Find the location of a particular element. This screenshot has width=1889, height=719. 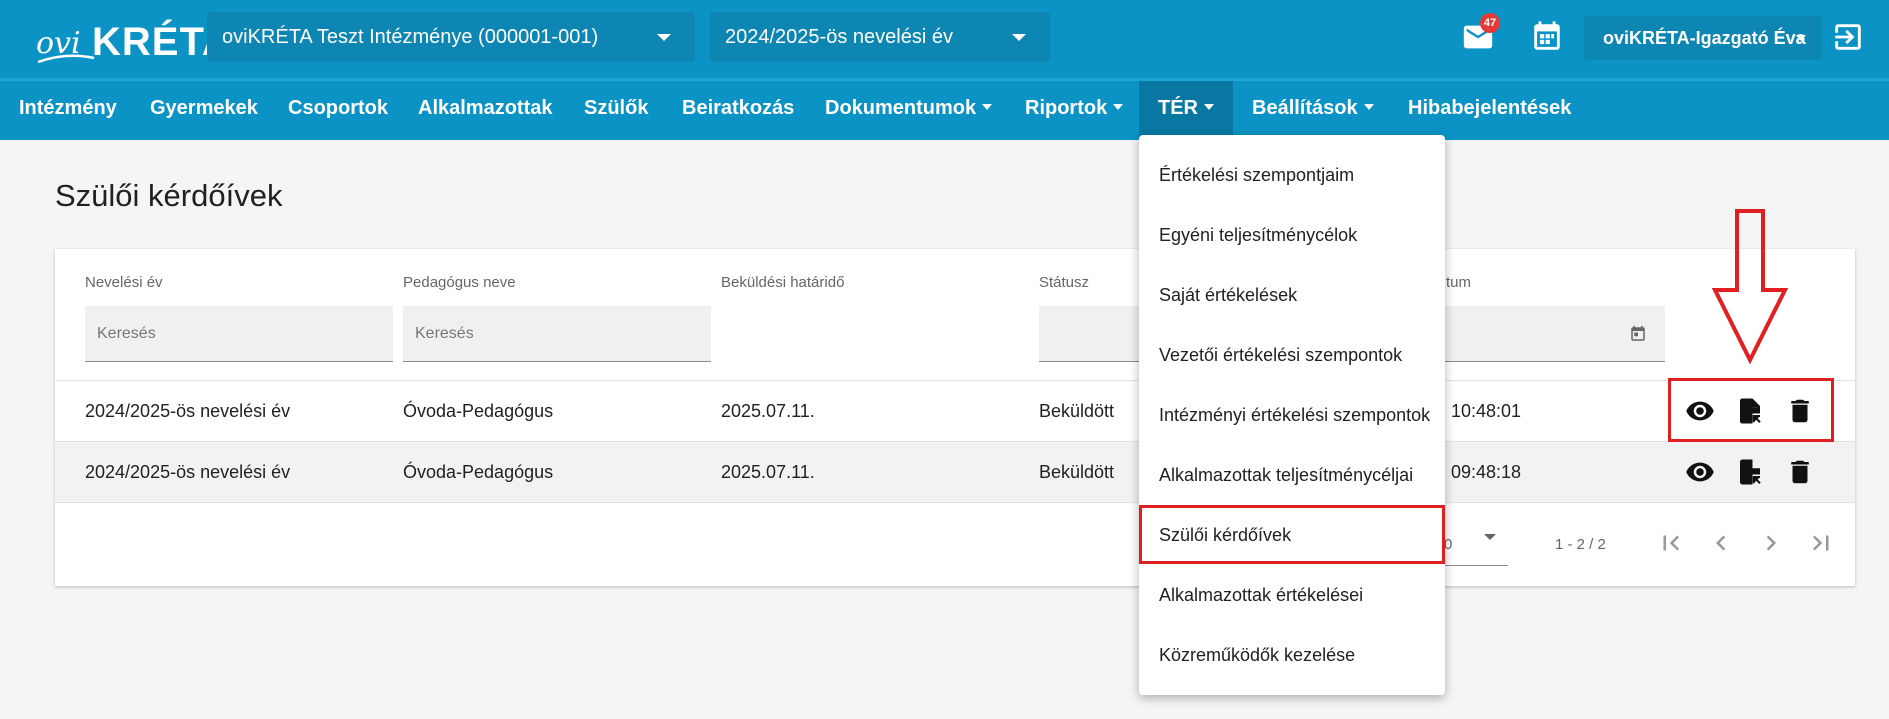

logout-icon is located at coordinates (1848, 37).